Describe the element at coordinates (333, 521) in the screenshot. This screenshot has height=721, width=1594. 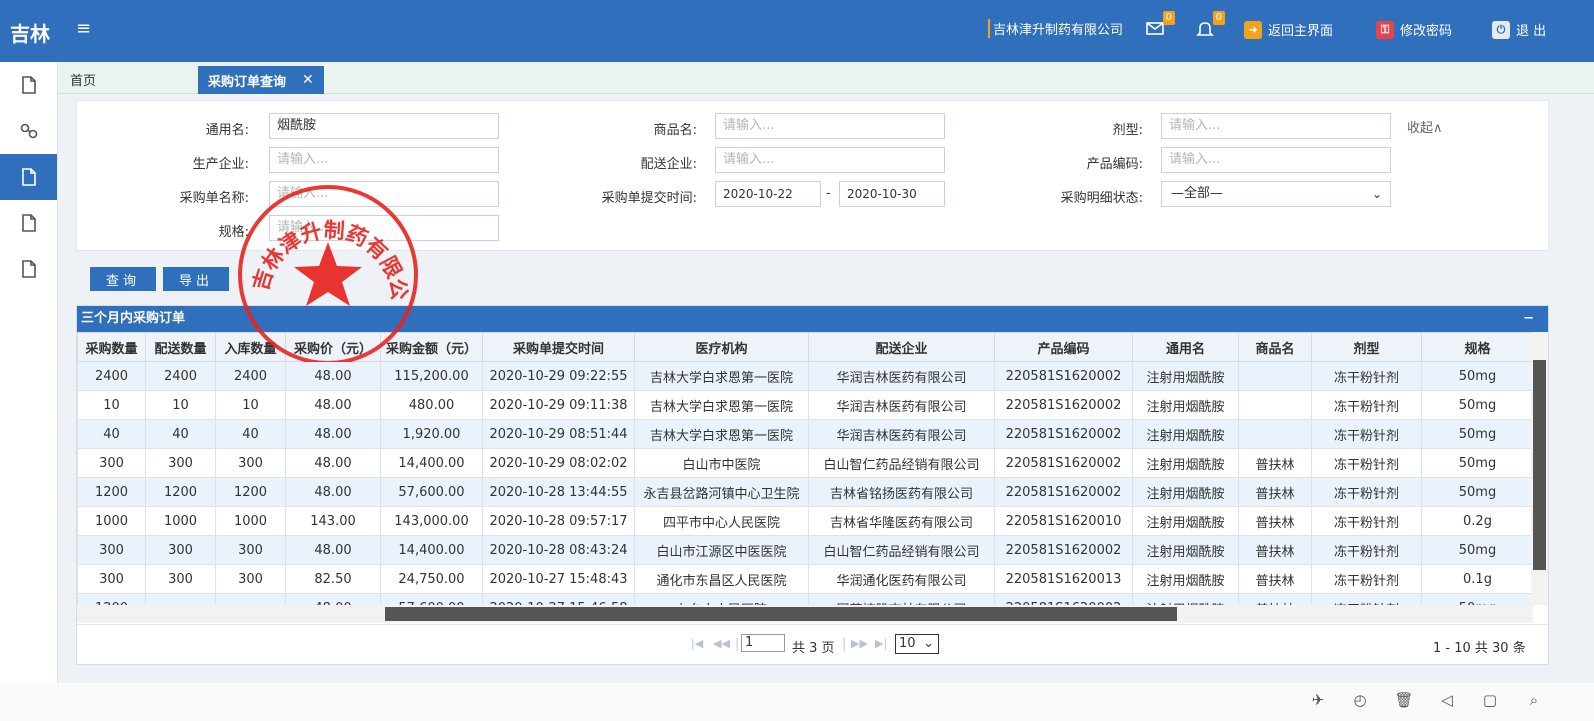
I see `table-cell: 143.00` at that location.